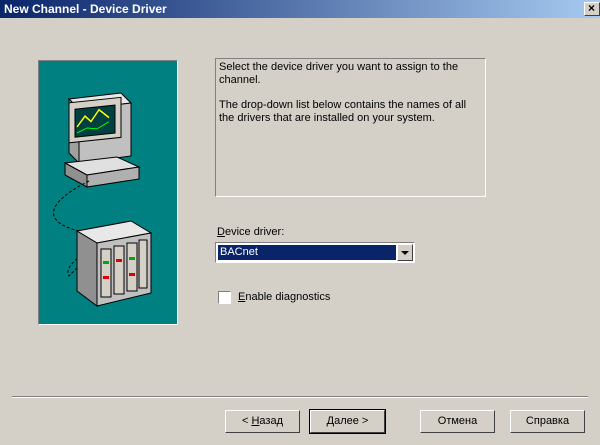 The image size is (600, 445). What do you see at coordinates (221, 232) in the screenshot?
I see `device-driver-label-accel: D` at bounding box center [221, 232].